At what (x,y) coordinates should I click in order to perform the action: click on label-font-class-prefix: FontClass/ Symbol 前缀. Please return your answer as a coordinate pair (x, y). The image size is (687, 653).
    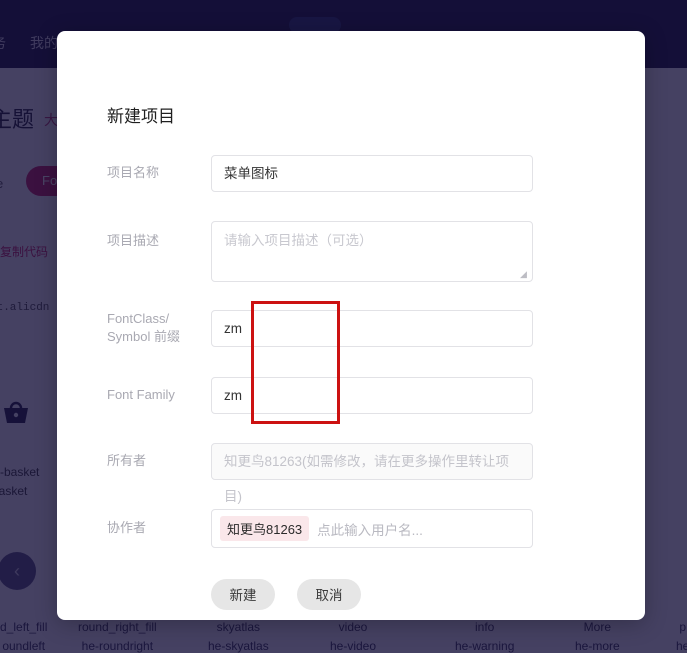
    Looking at the image, I should click on (157, 328).